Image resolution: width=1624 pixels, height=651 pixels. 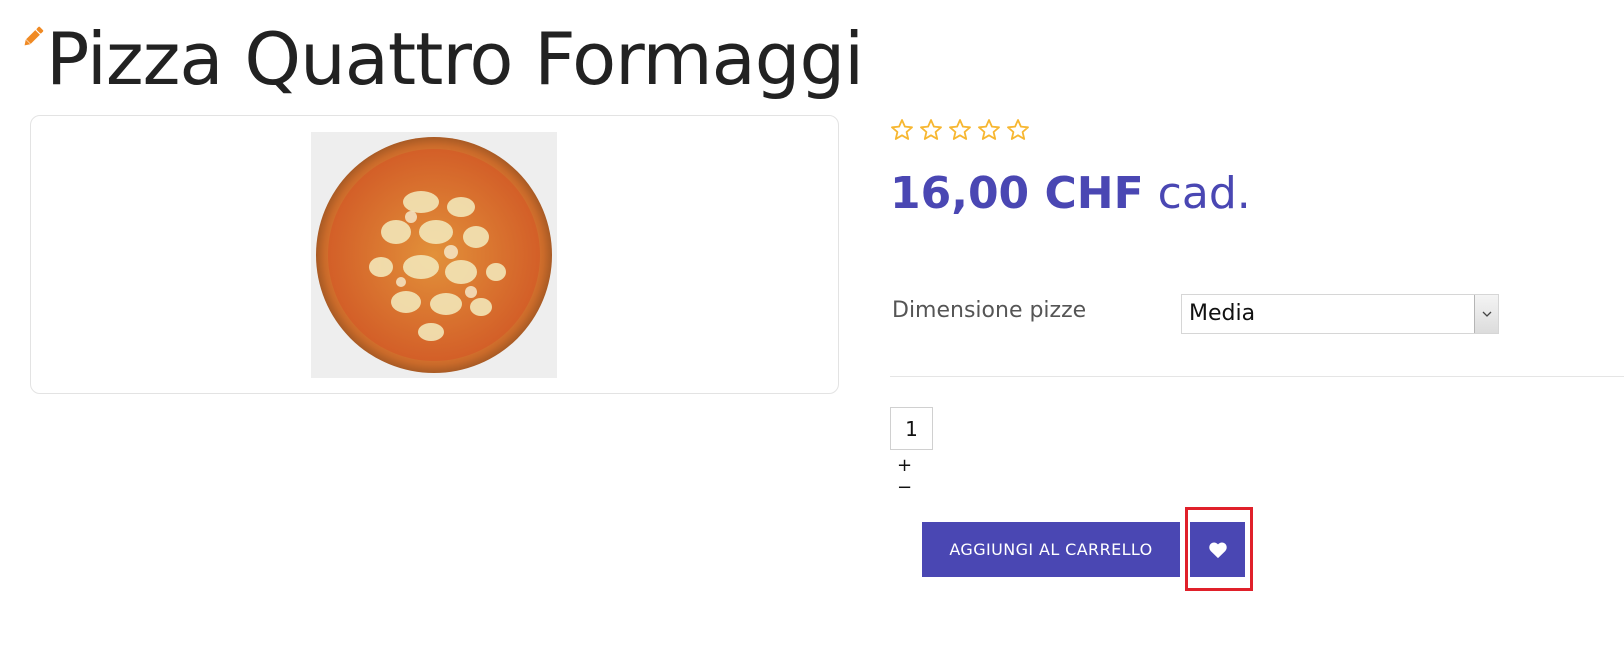 What do you see at coordinates (1017, 193) in the screenshot?
I see `price-amount: 16,00 CHF` at bounding box center [1017, 193].